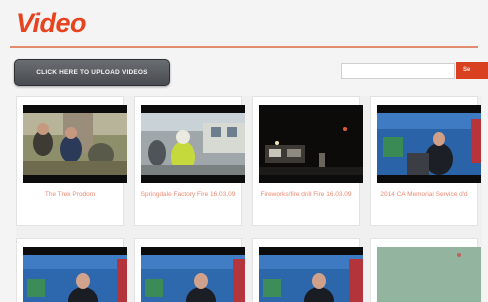 This screenshot has width=488, height=302. Describe the element at coordinates (70, 194) in the screenshot. I see `video-title: The Trek Prodom` at that location.